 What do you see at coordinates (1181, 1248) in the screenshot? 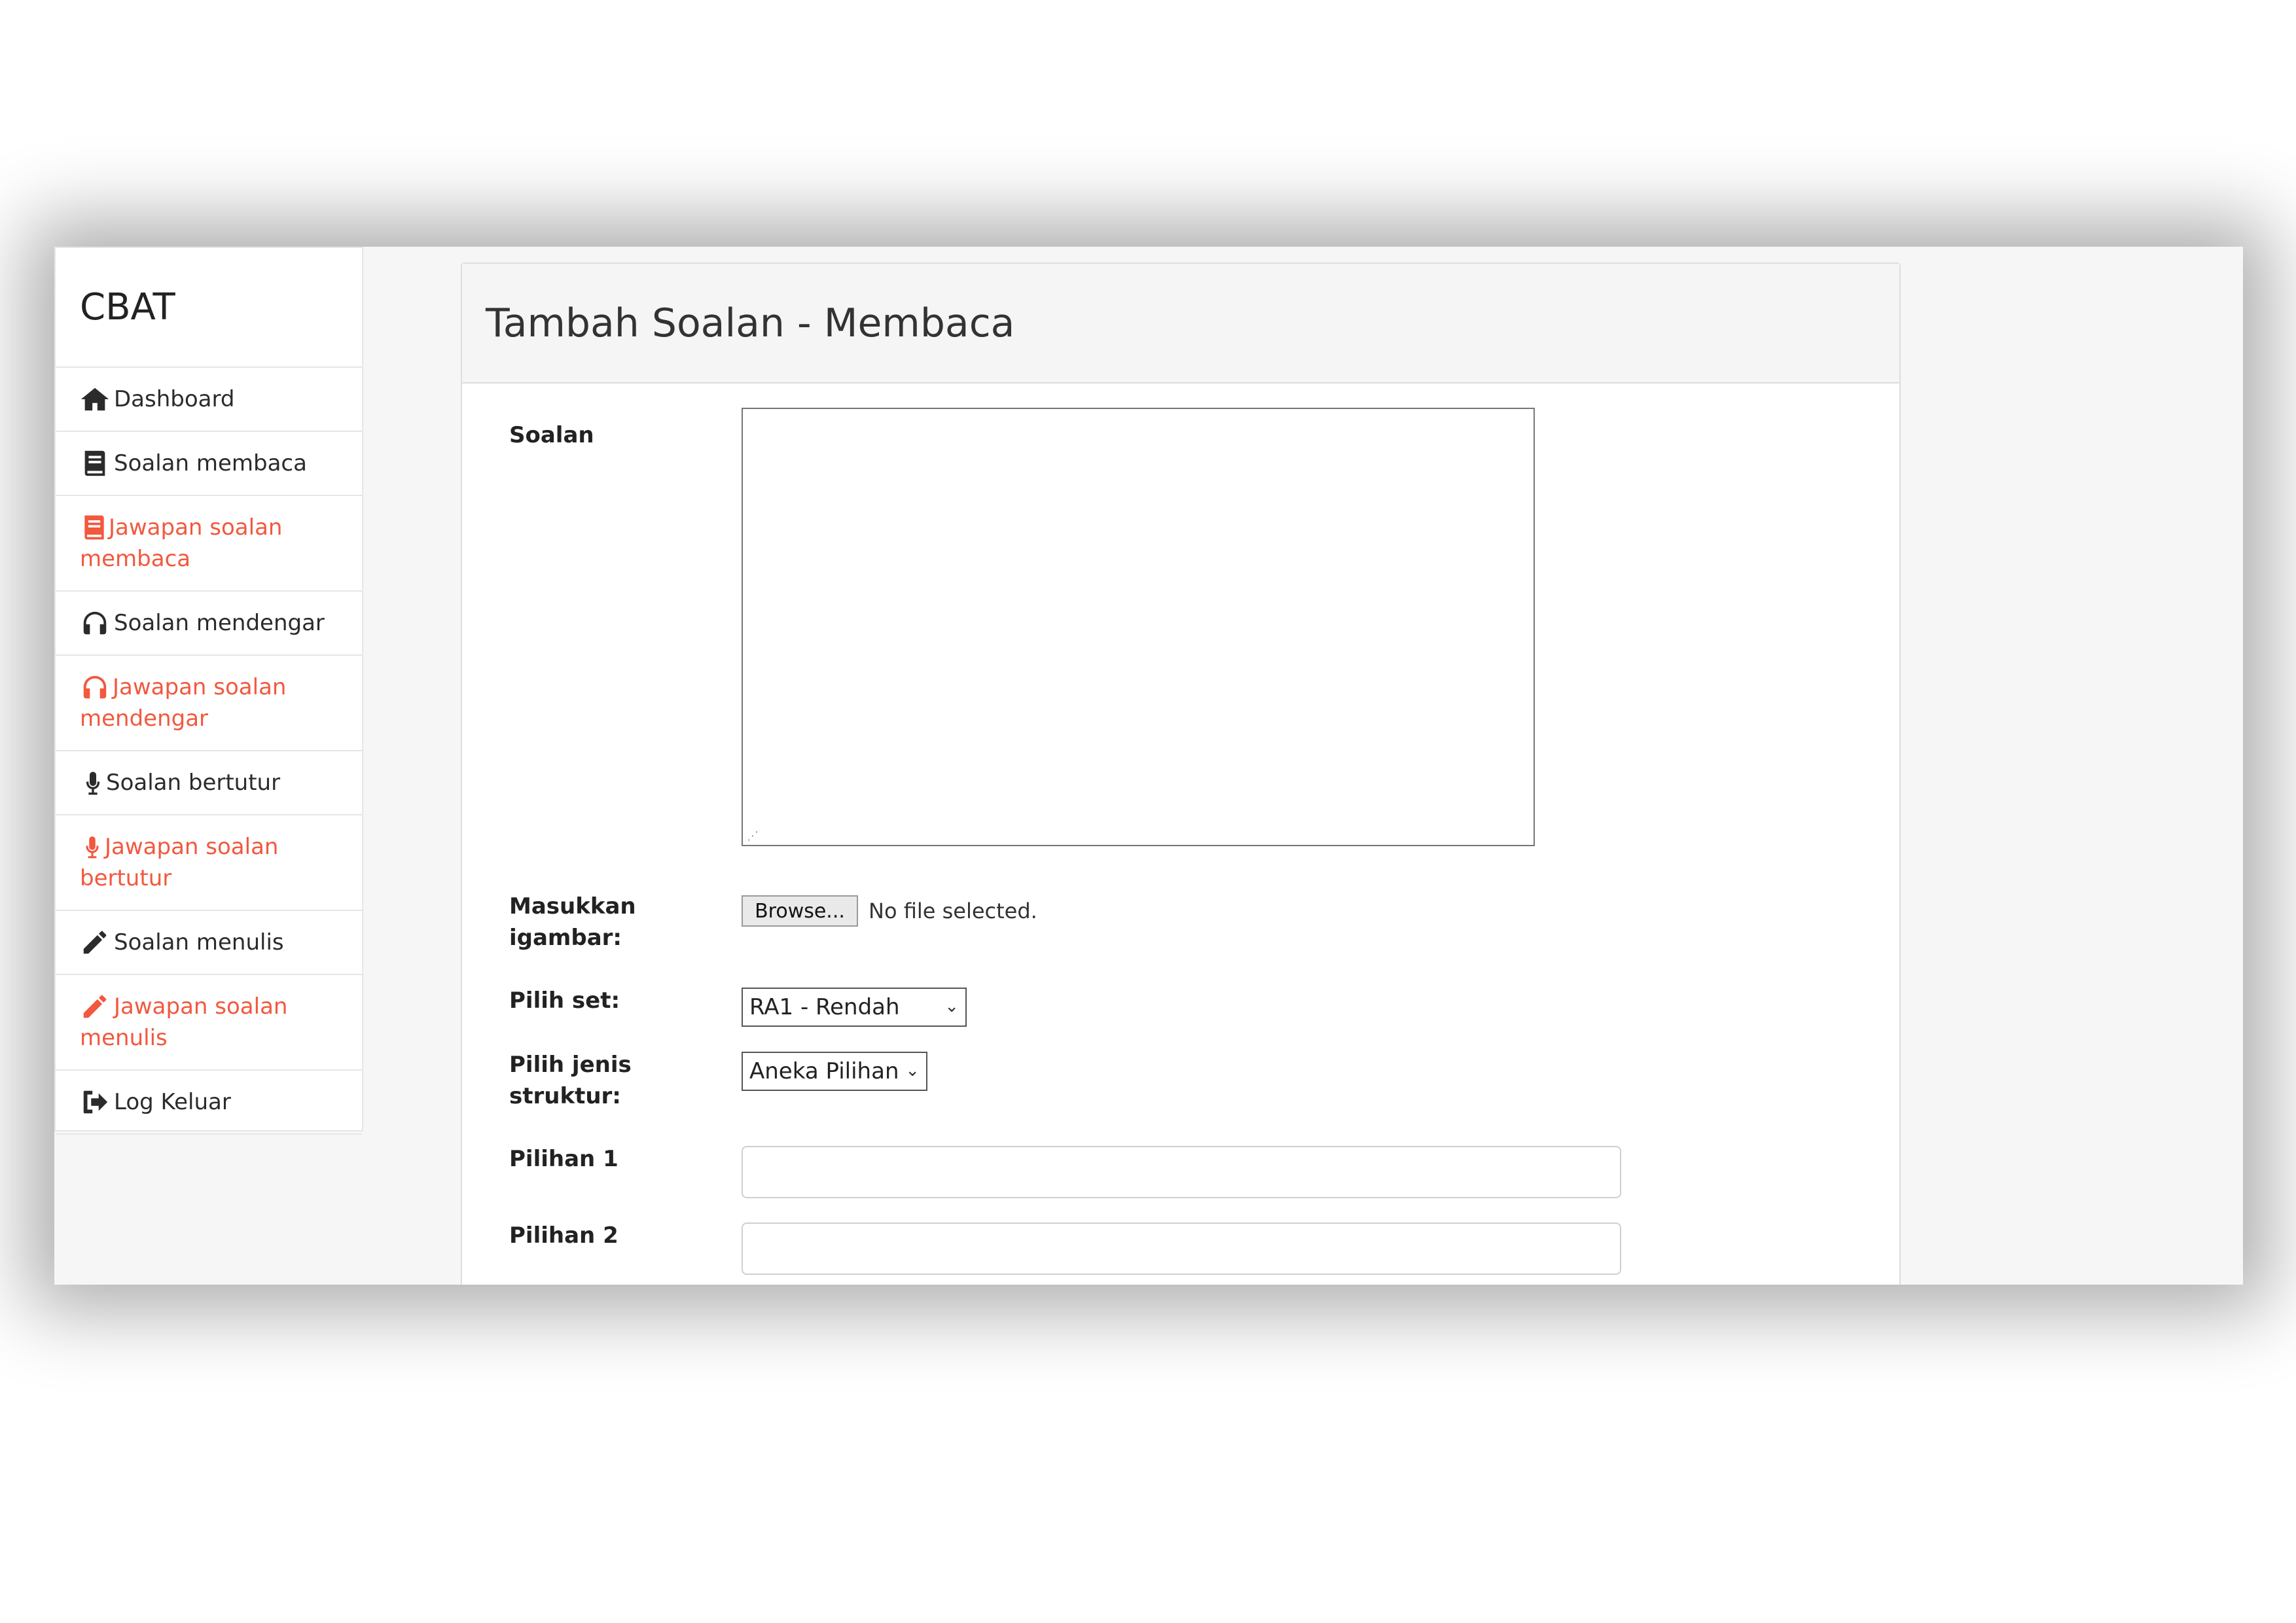
I see `pilihan2-input` at bounding box center [1181, 1248].